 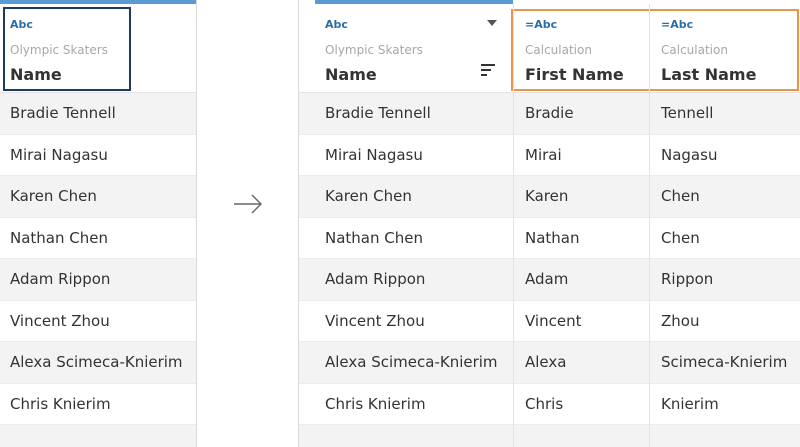 What do you see at coordinates (547, 196) in the screenshot?
I see `first-name-cell: Karen` at bounding box center [547, 196].